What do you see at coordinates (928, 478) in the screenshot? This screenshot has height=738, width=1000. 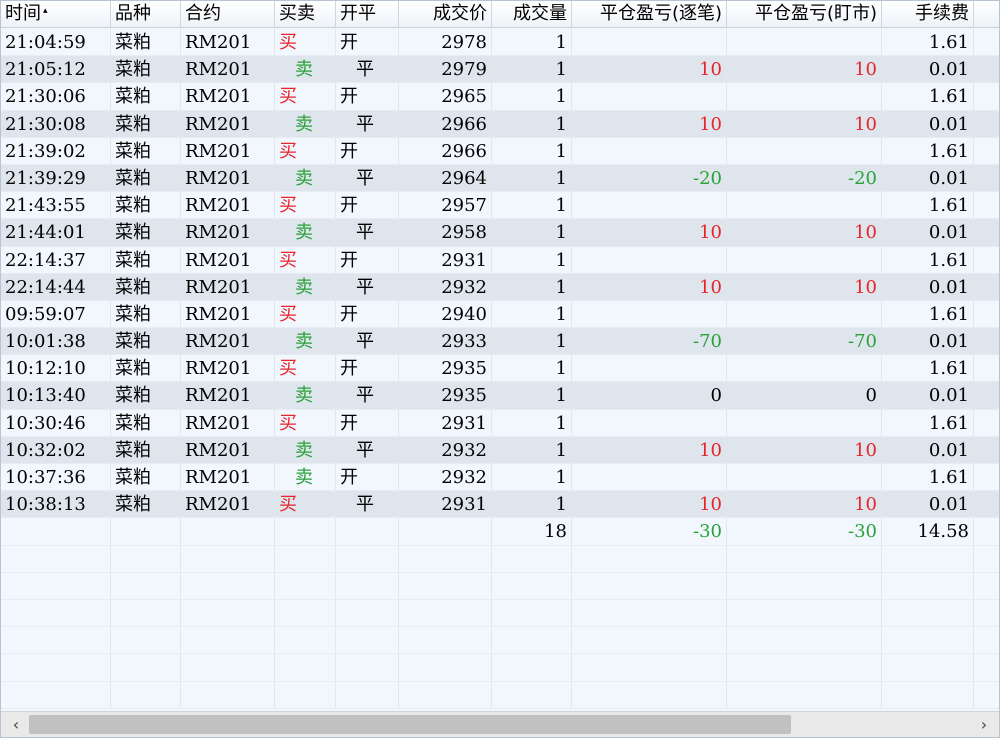 I see `cell-fee: 1.61` at bounding box center [928, 478].